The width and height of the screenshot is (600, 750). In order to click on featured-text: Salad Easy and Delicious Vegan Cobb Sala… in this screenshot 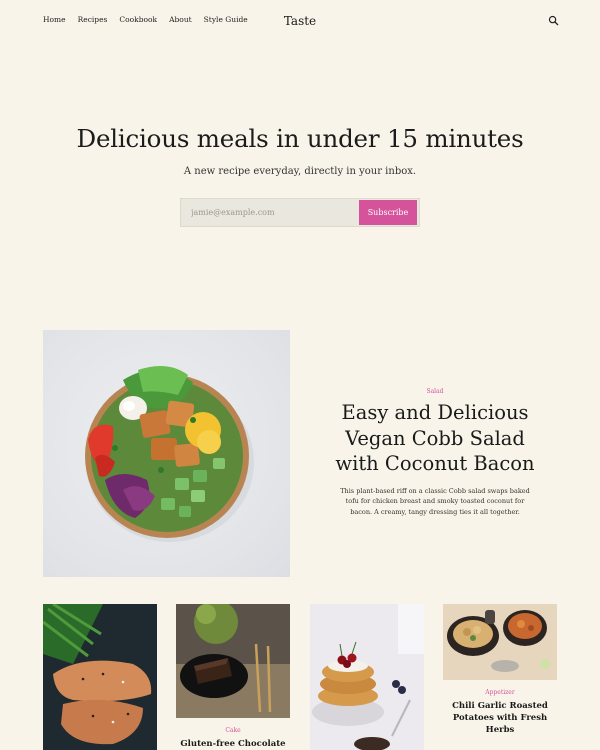, I will do `click(435, 452)`.